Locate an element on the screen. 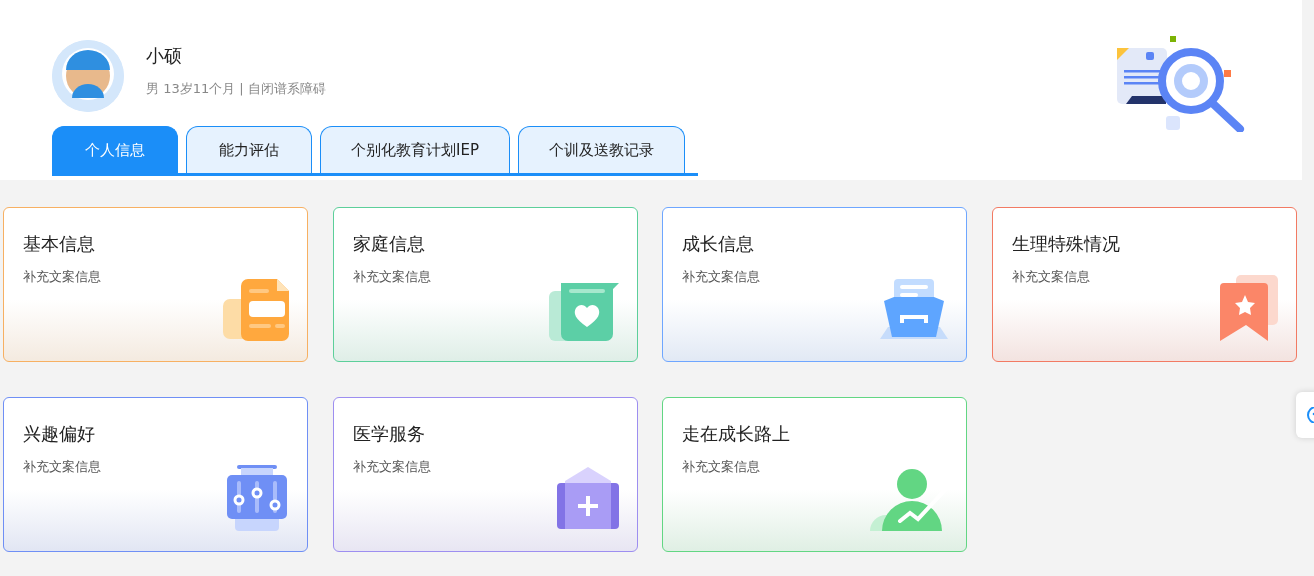 The image size is (1314, 576). info-card: 医学服务 补充文案信息 is located at coordinates (485, 474).